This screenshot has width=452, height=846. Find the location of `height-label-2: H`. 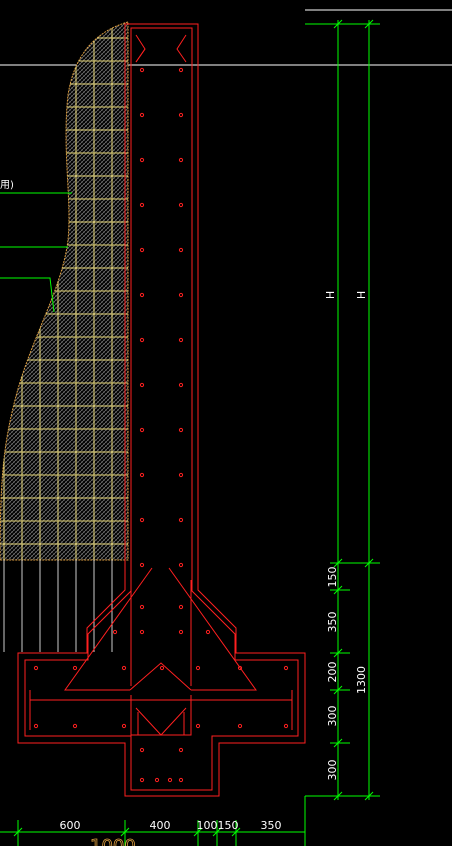

height-label-2: H is located at coordinates (361, 295).